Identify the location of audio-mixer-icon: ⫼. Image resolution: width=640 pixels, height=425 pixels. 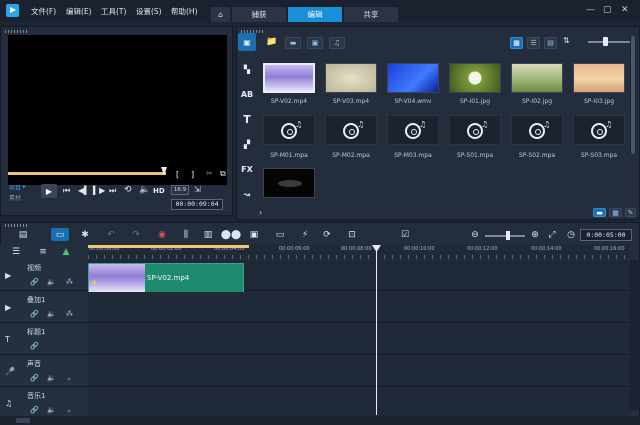
(186, 235).